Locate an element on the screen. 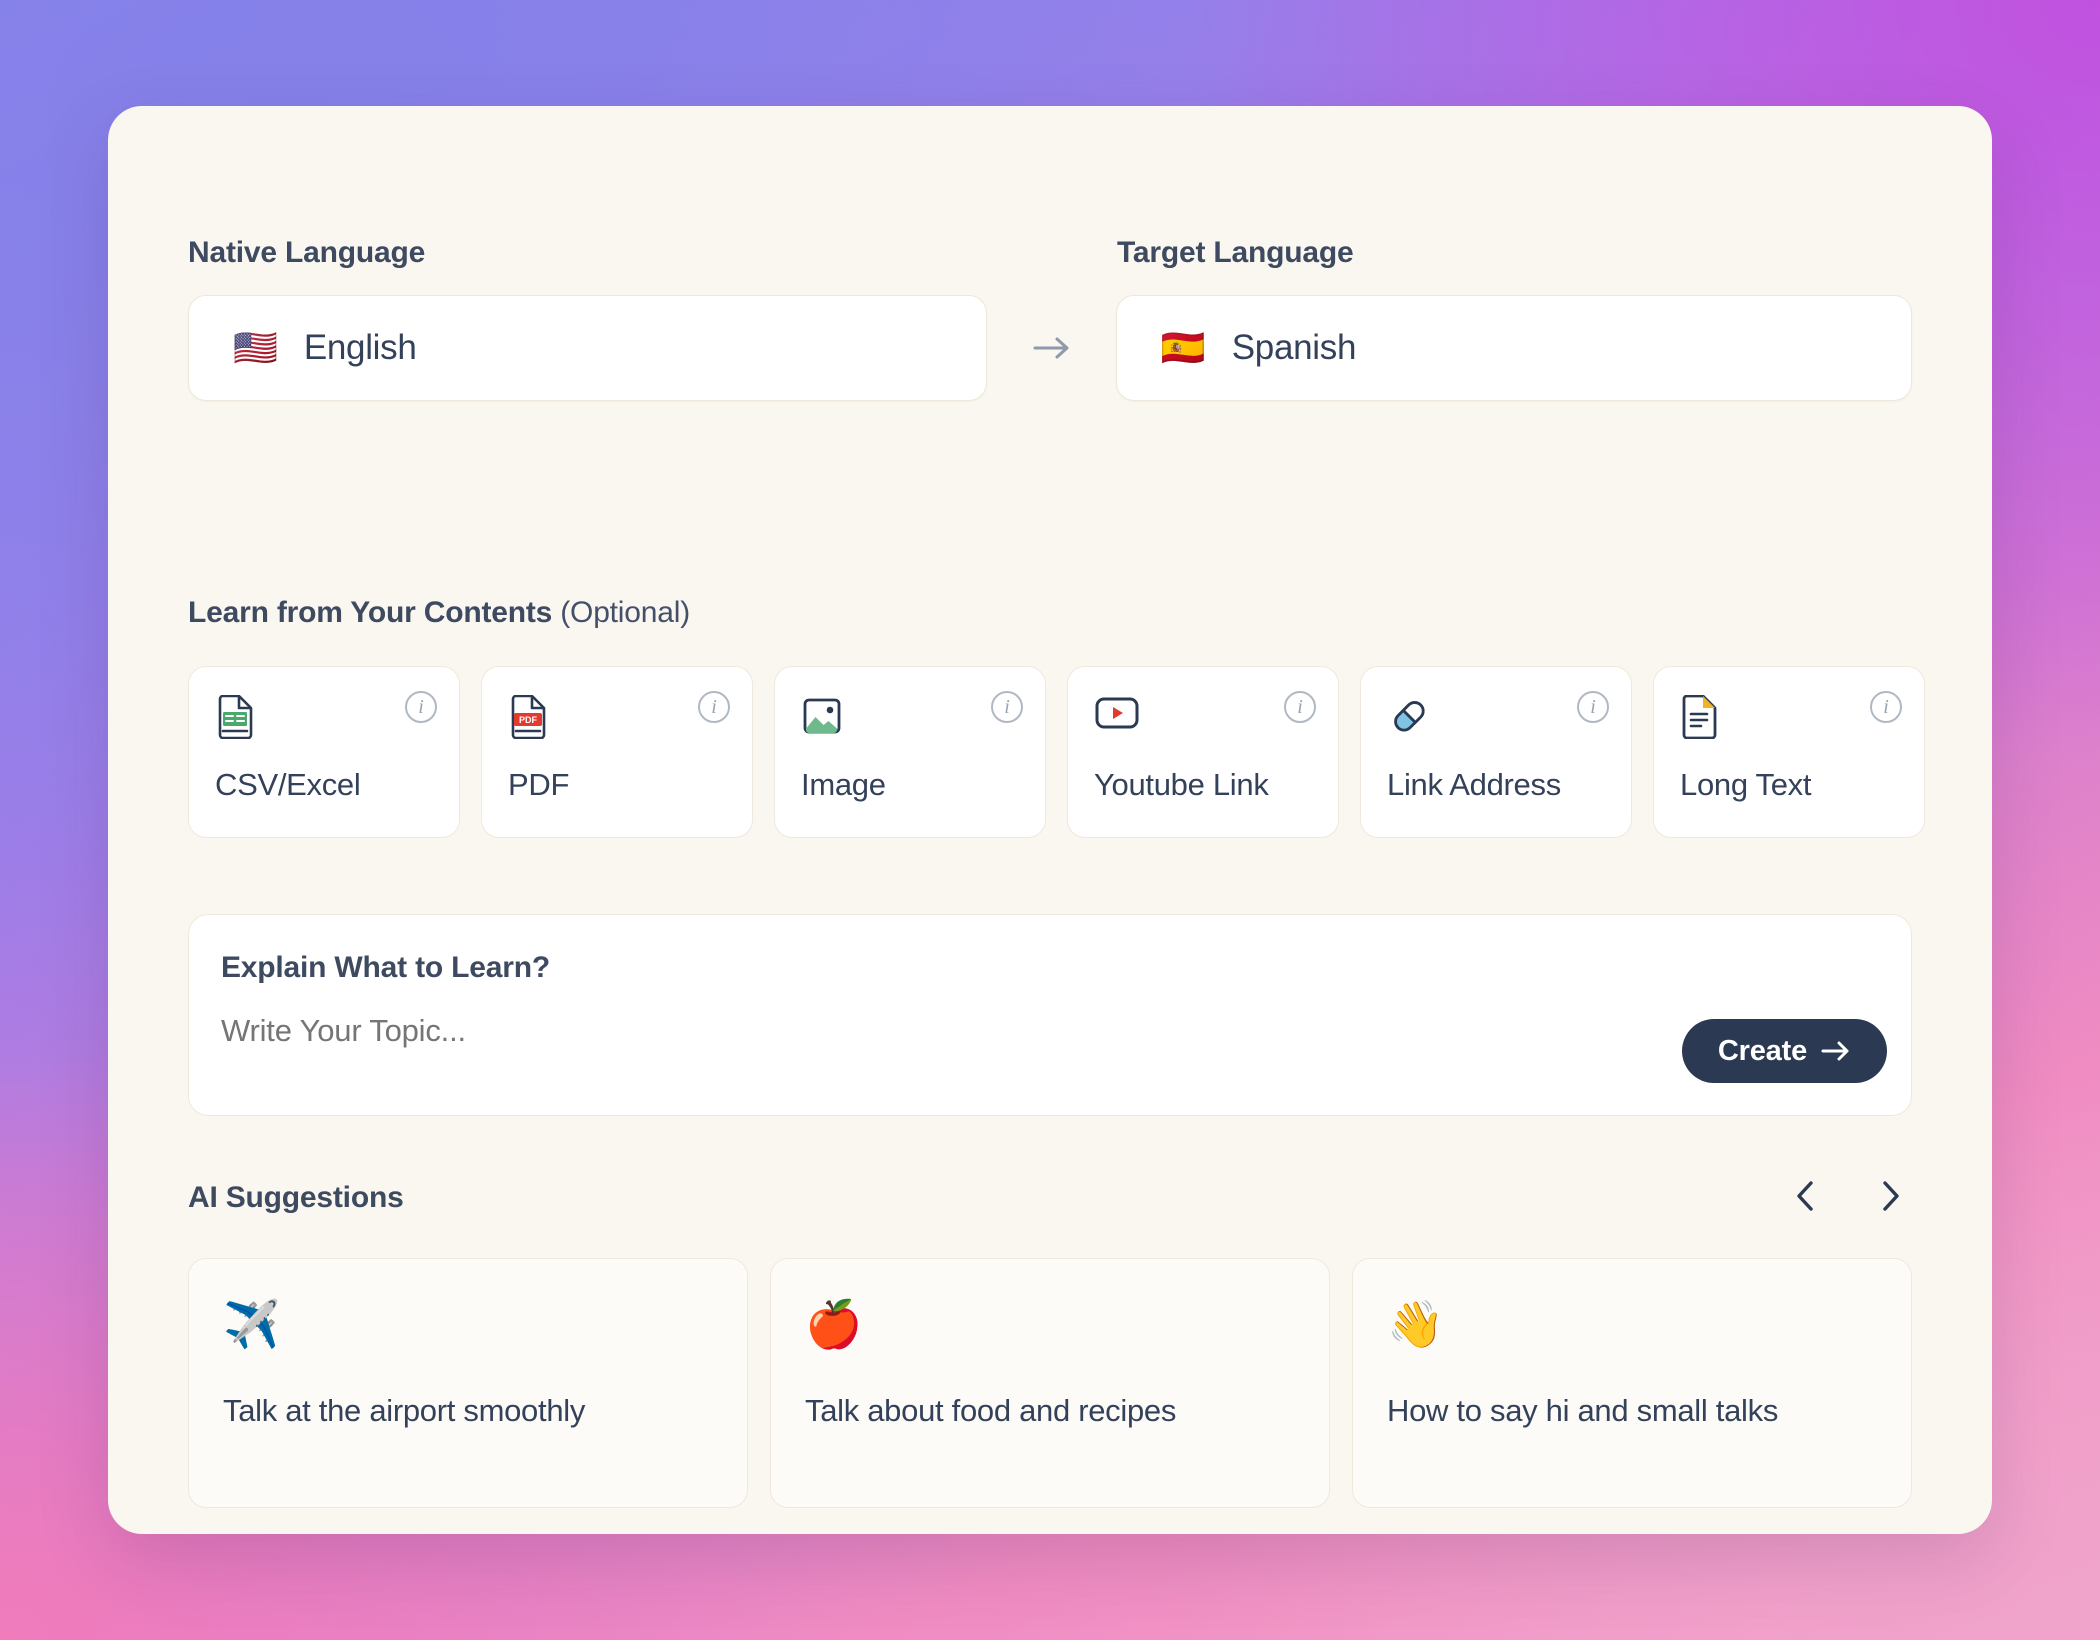 The height and width of the screenshot is (1640, 2100). contents-heading-optional: (Optional) is located at coordinates (625, 612).